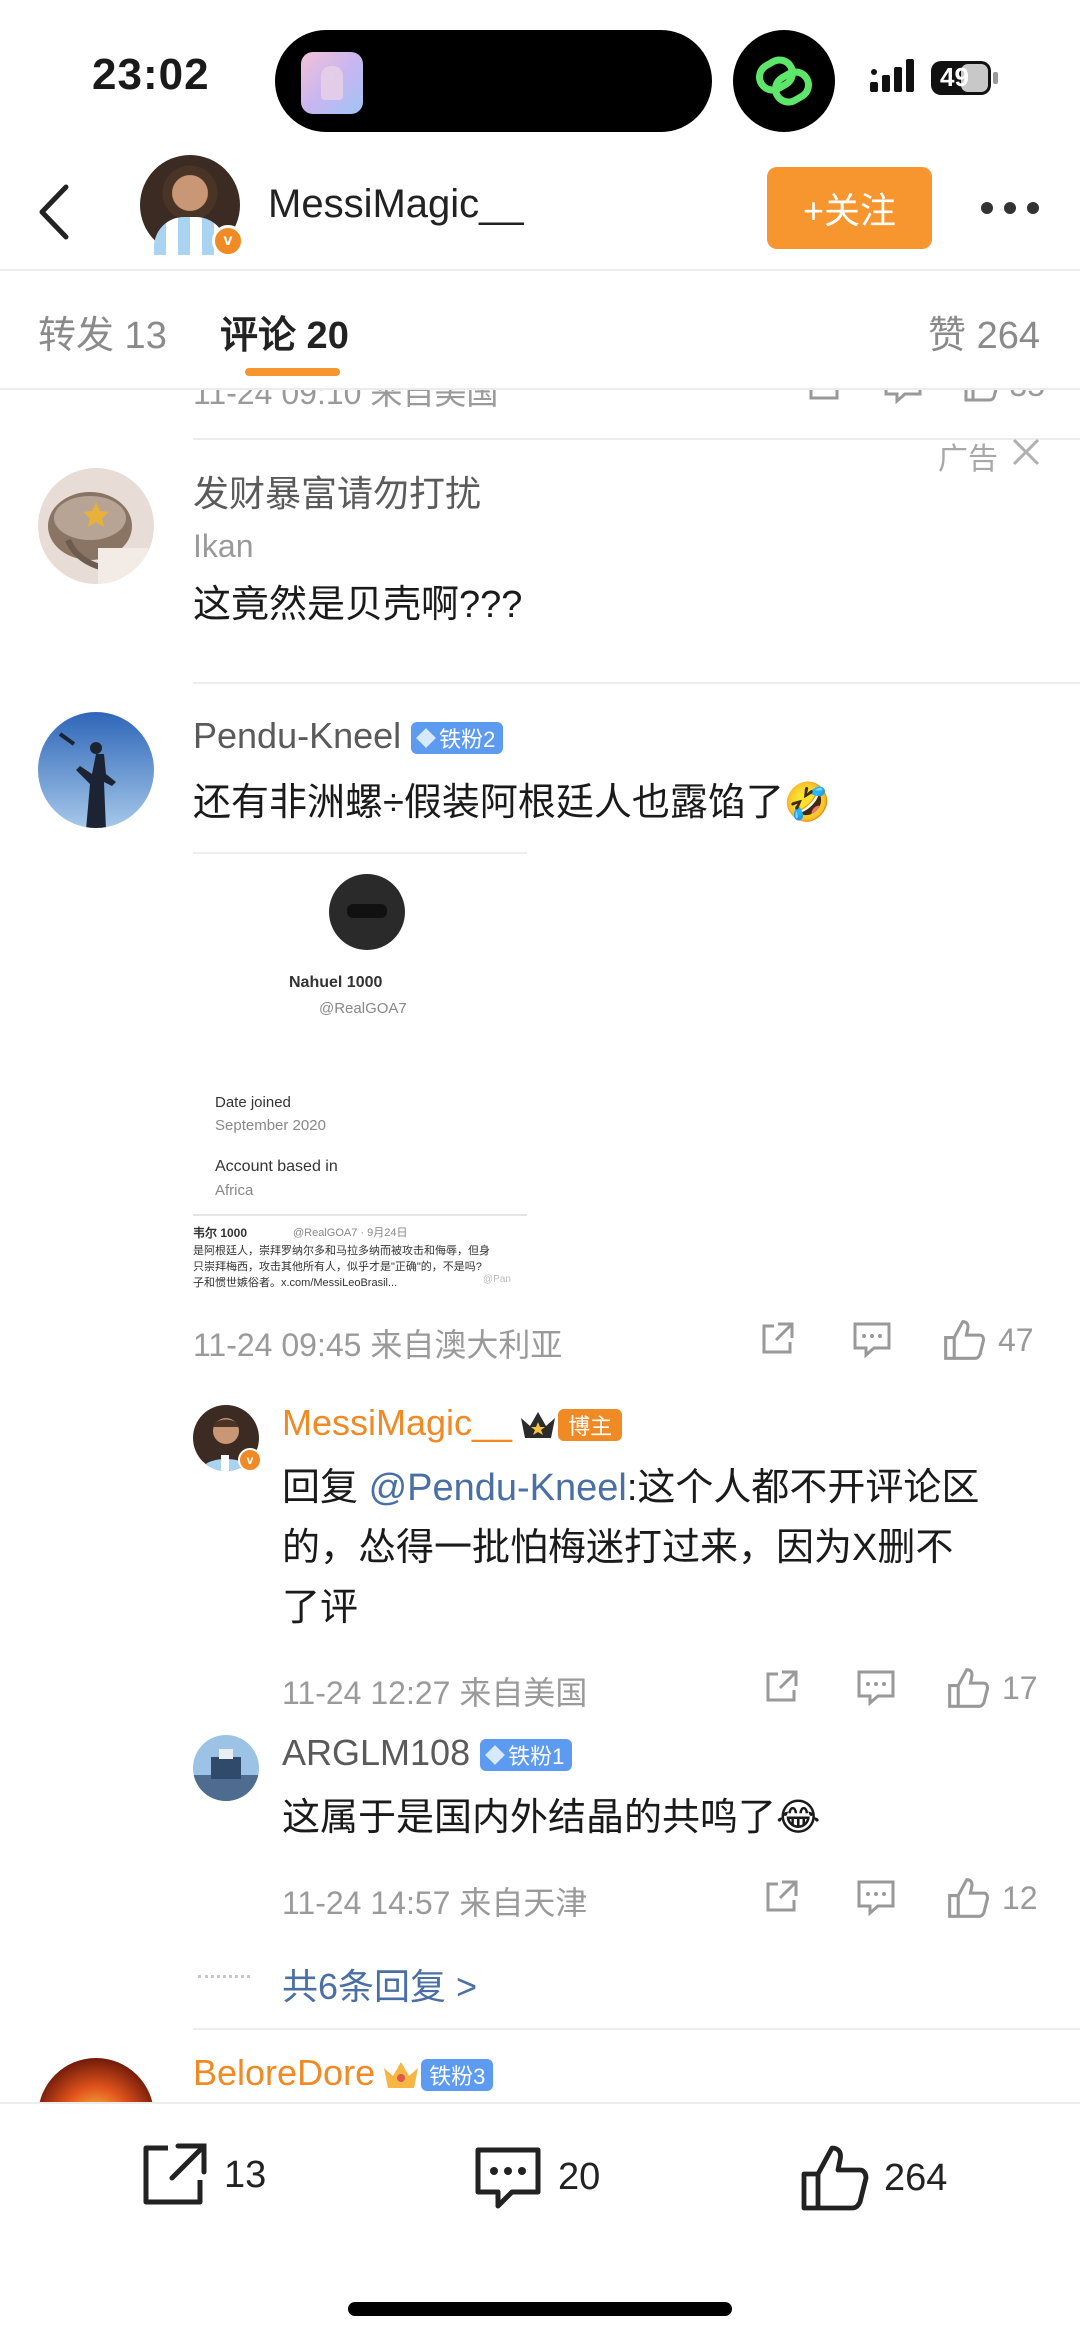 Image resolution: width=1080 pixels, height=2342 pixels. I want to click on like-button: 47, so click(988, 1340).